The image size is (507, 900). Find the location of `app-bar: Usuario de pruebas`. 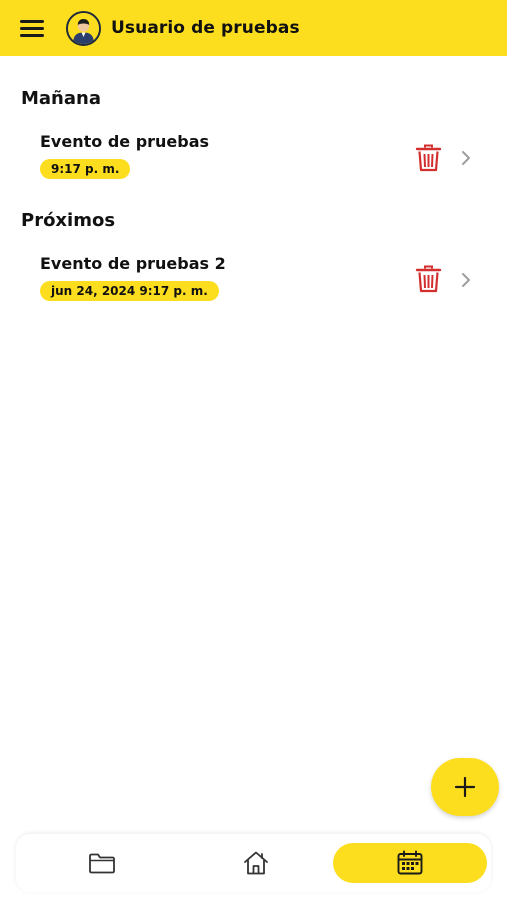

app-bar: Usuario de pruebas is located at coordinates (253, 28).